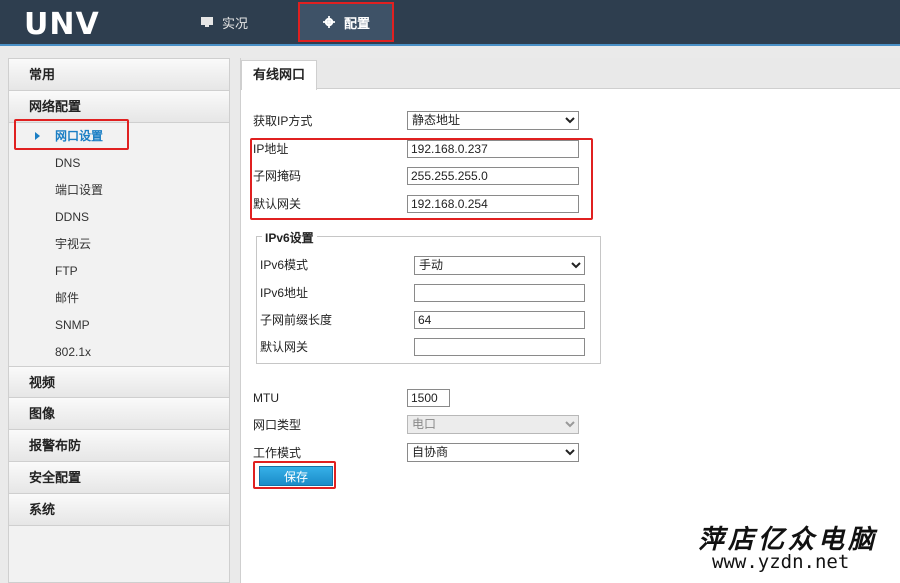  Describe the element at coordinates (294, 475) in the screenshot. I see `highlight-box-save` at that location.